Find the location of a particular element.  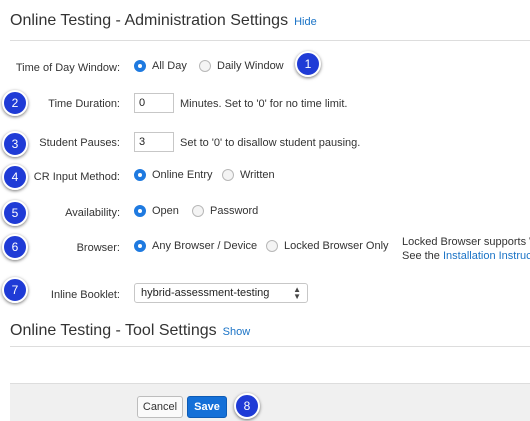

callout-badge-4: 4 is located at coordinates (15, 177).